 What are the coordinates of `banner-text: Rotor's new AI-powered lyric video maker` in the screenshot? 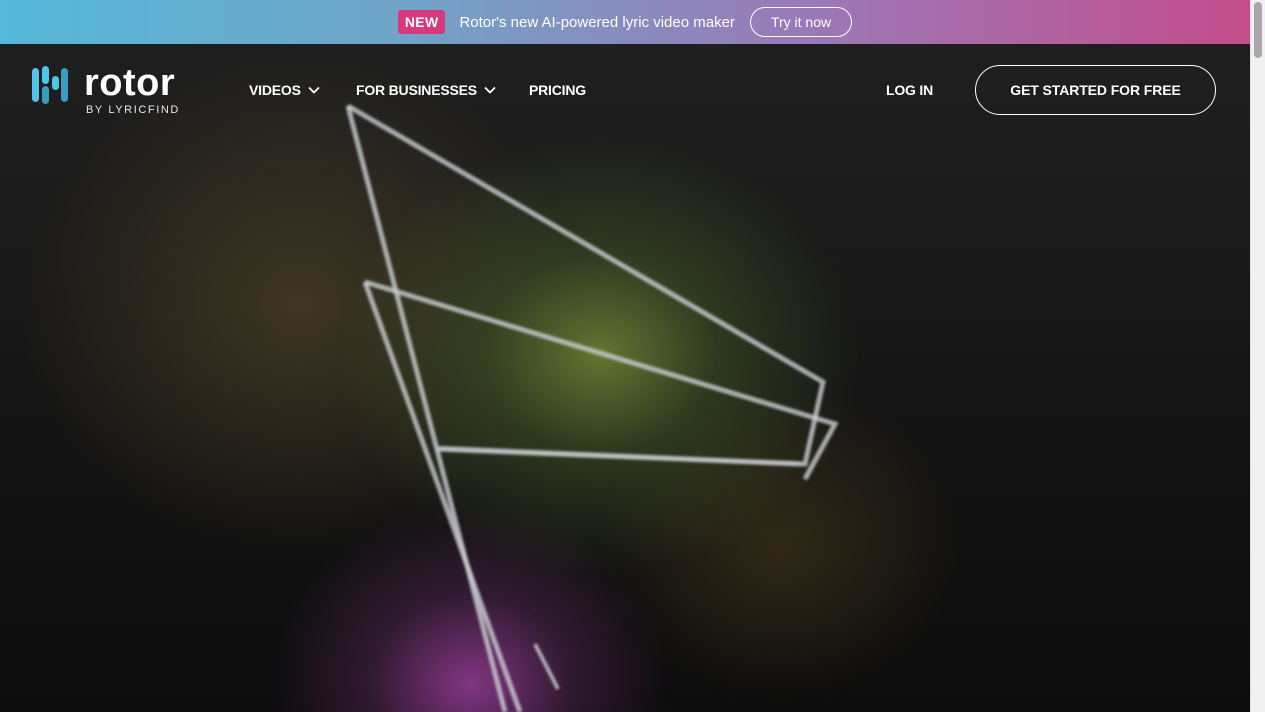 It's located at (597, 22).